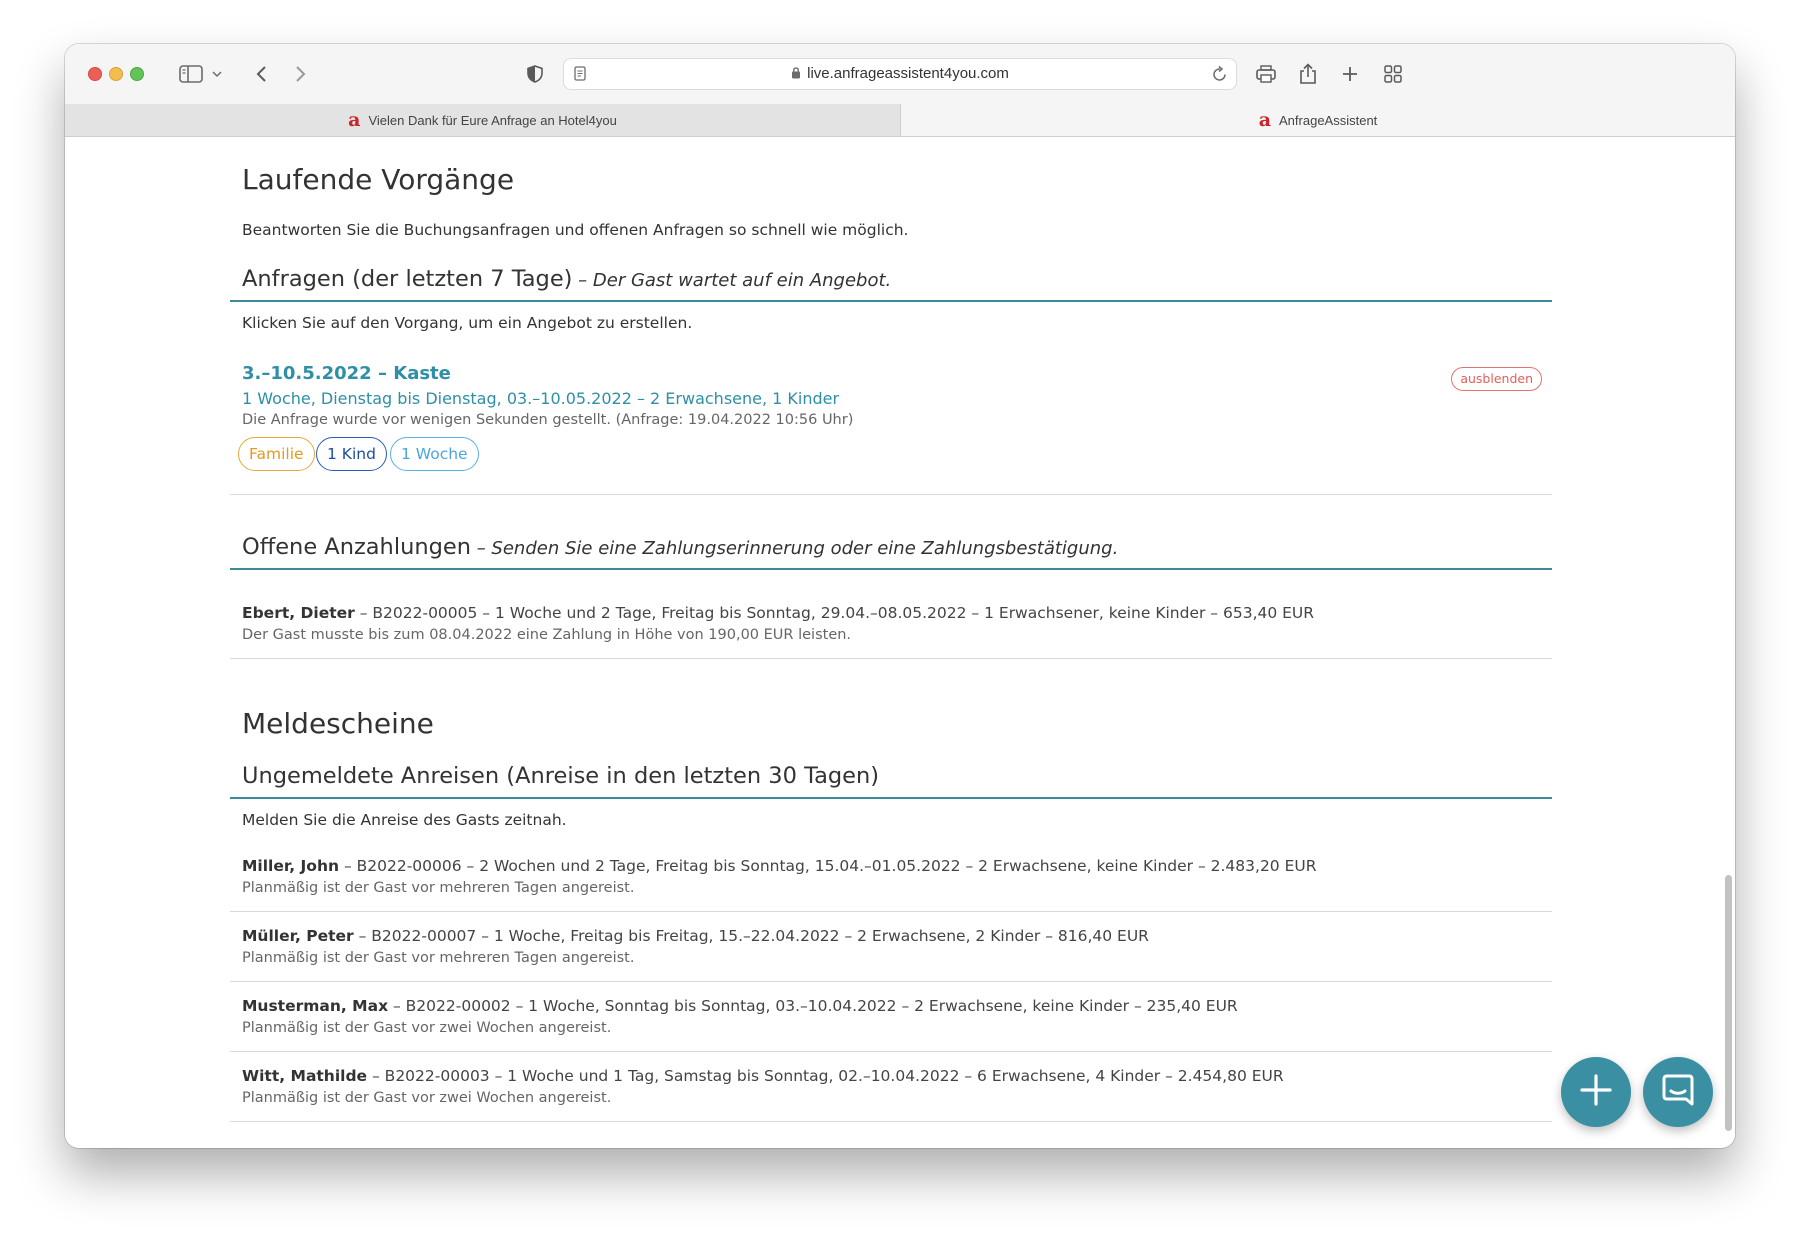  Describe the element at coordinates (301, 74) in the screenshot. I see `forward-icon` at that location.